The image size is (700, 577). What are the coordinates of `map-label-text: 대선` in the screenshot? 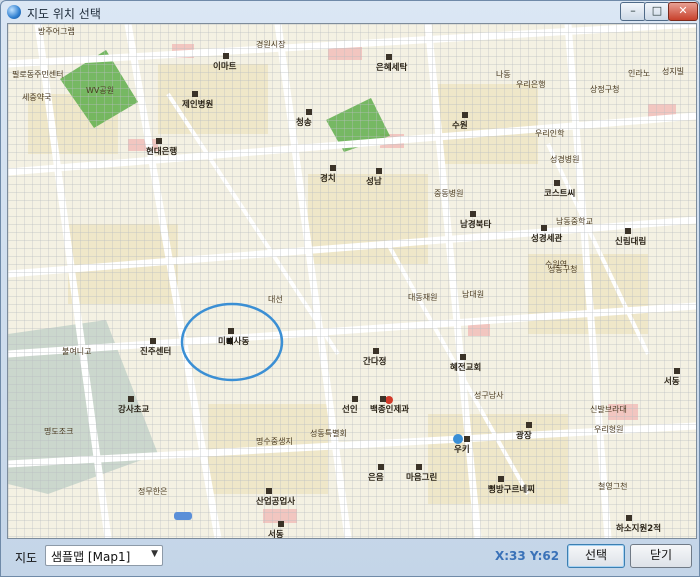 It's located at (275, 299).